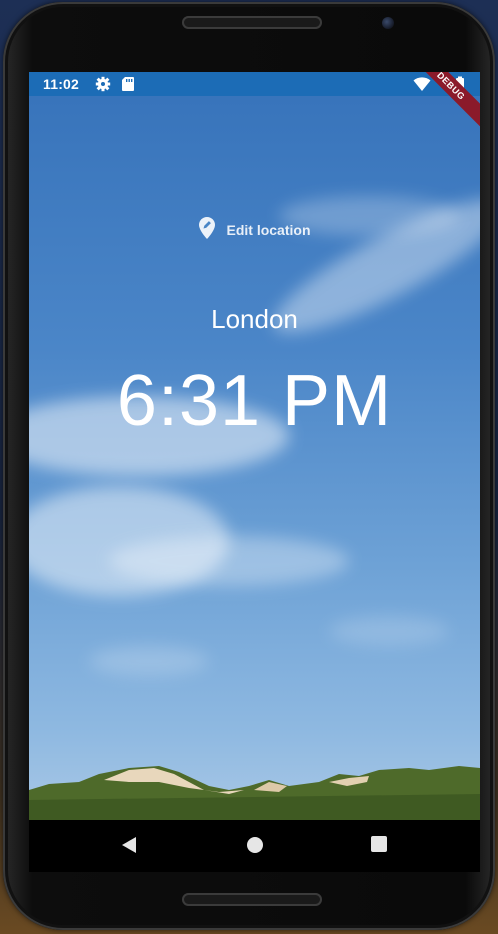  I want to click on sd-card-icon, so click(128, 85).